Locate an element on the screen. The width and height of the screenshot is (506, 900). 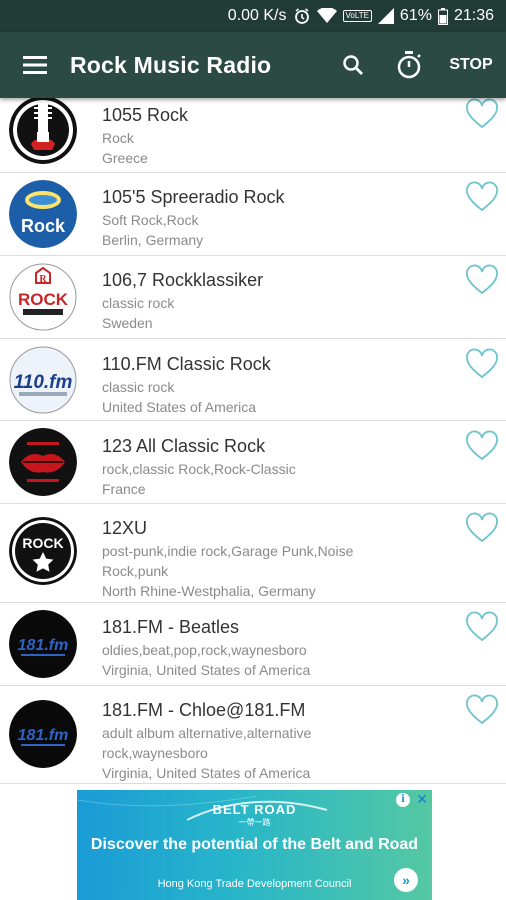
menu-button is located at coordinates (35, 65).